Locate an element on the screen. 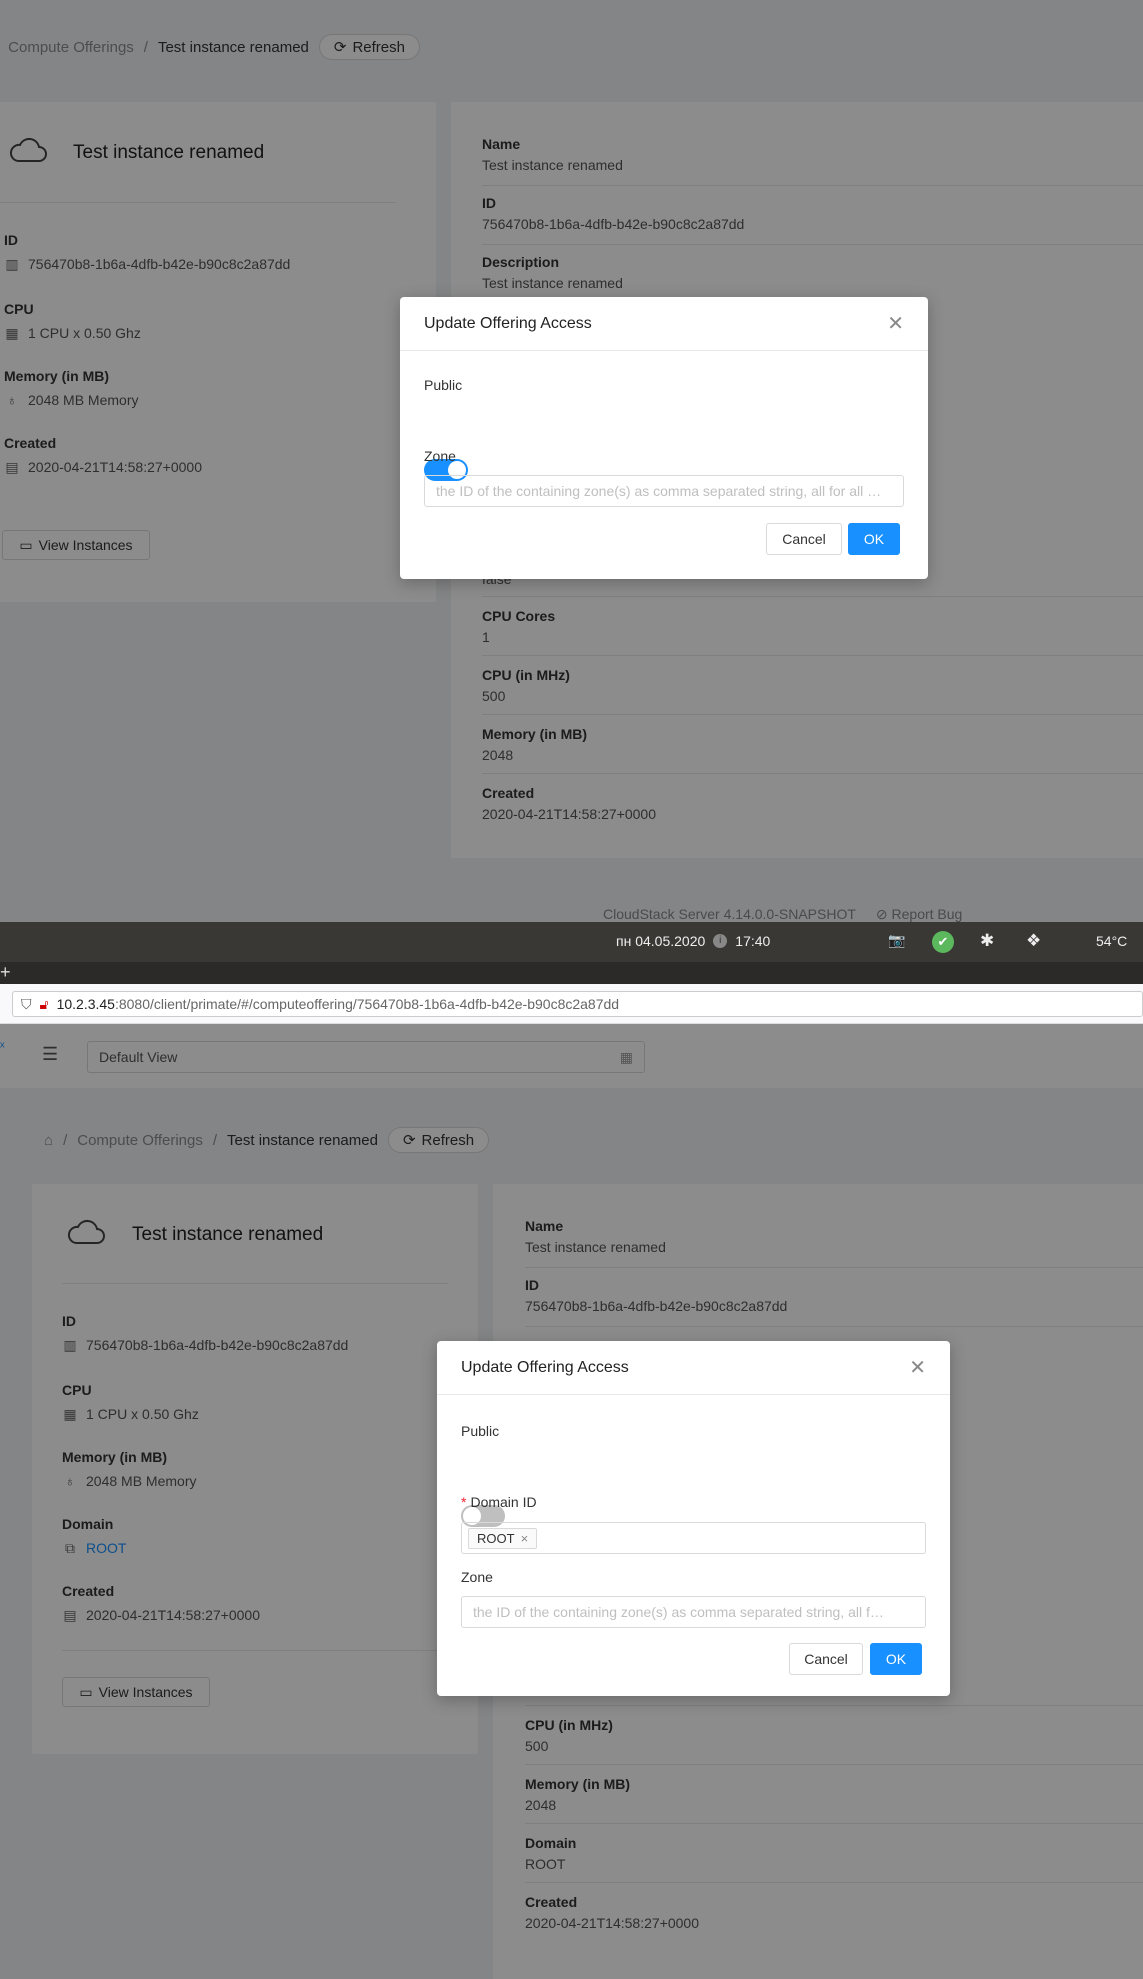 This screenshot has width=1143, height=1979. domain-id-select: ROOT × is located at coordinates (693, 1538).